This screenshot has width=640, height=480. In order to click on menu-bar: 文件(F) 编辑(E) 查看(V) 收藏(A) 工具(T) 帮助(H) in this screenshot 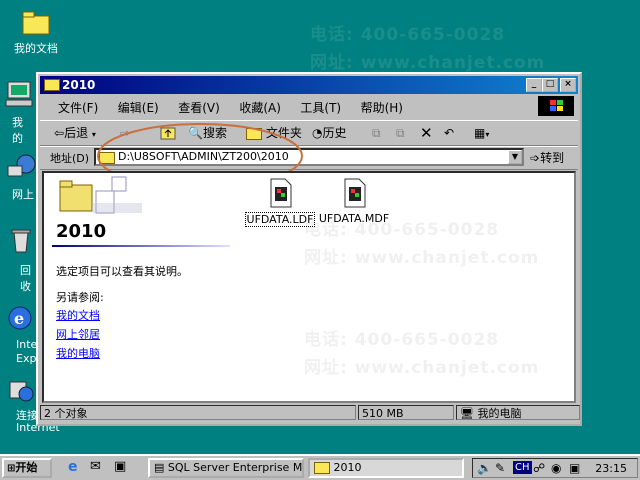, I will do `click(309, 106)`.